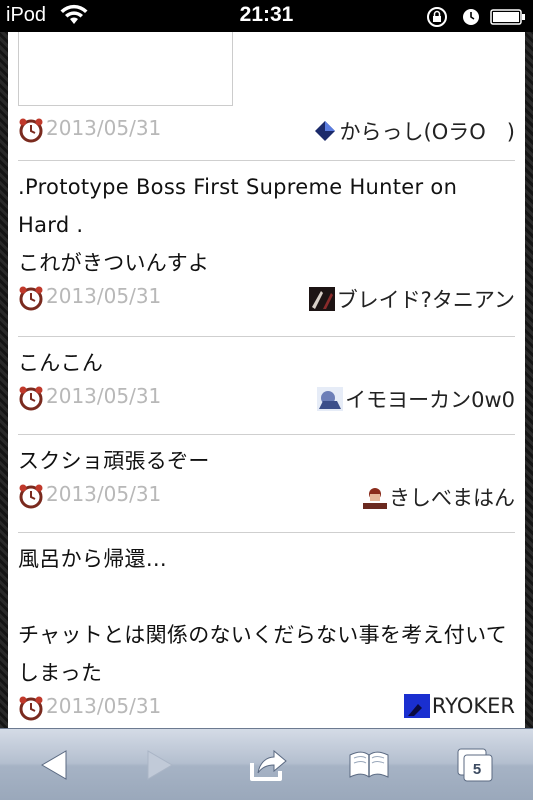 Image resolution: width=533 pixels, height=800 pixels. I want to click on battery-icon, so click(507, 17).